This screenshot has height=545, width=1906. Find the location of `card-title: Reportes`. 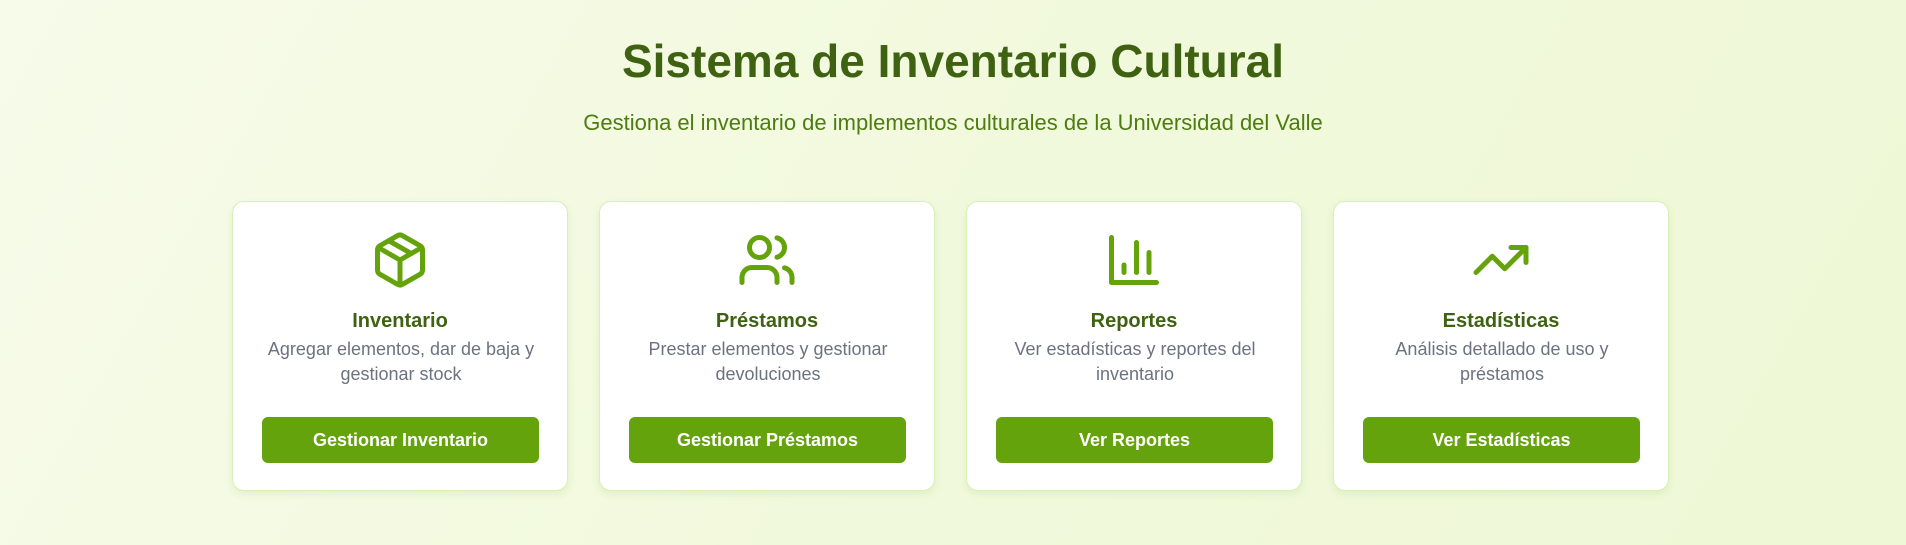

card-title: Reportes is located at coordinates (1134, 321).